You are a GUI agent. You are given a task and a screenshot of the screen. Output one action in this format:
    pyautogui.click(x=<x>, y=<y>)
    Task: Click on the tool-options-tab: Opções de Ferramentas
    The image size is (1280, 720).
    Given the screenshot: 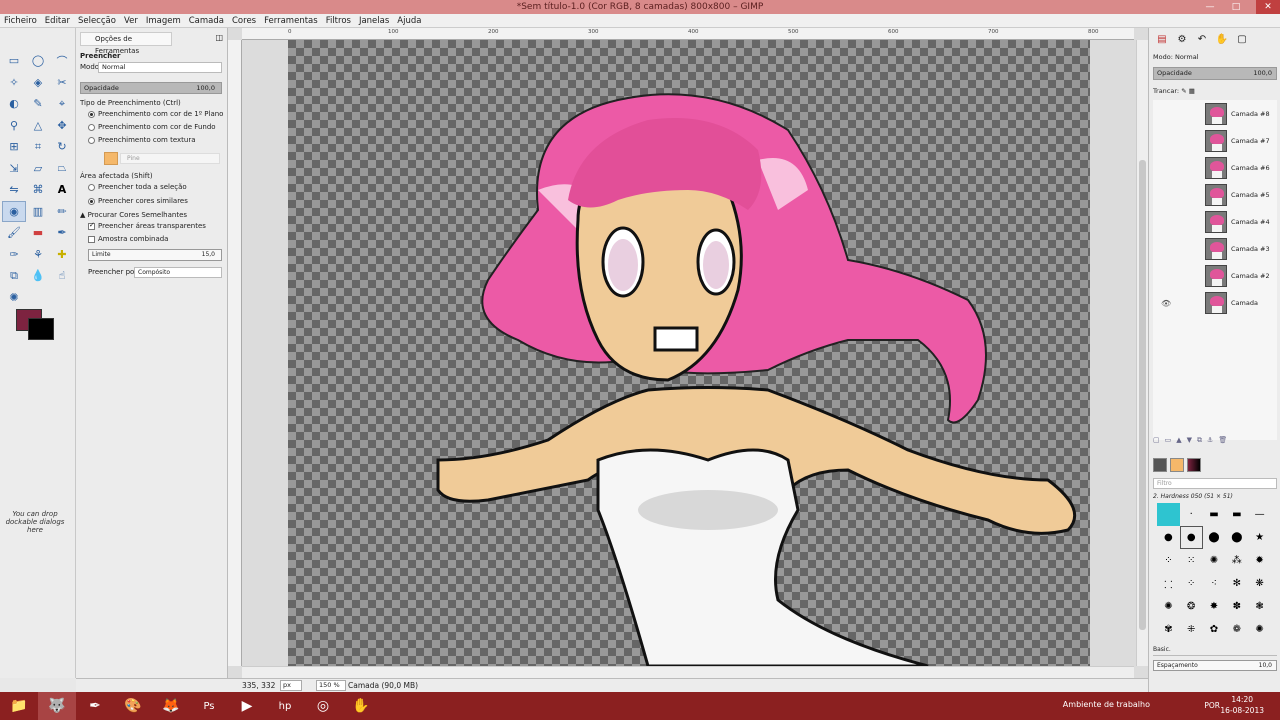 What is the action you would take?
    pyautogui.click(x=126, y=43)
    